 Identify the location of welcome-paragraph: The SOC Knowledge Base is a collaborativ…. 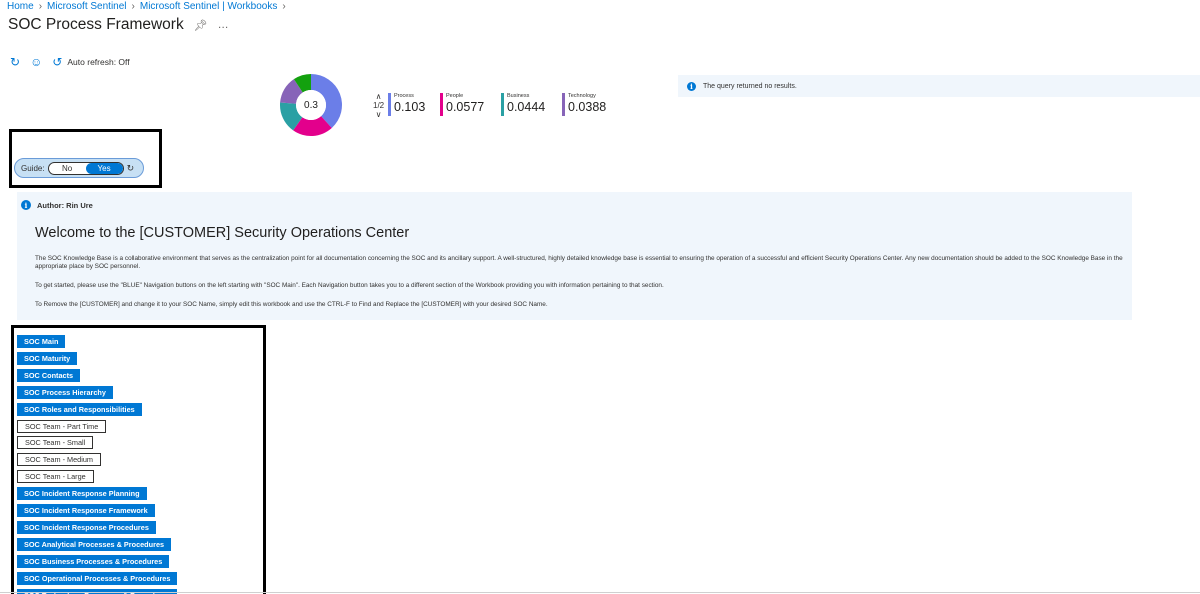
(579, 262).